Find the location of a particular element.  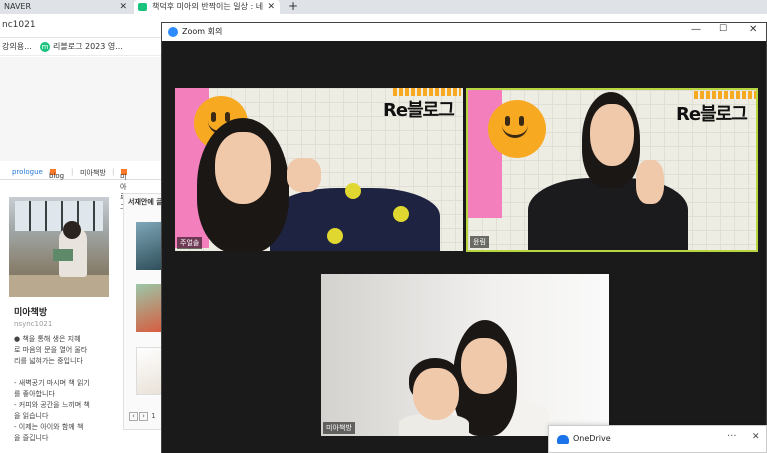

books-pager: ‹ › 1 is located at coordinates (142, 416).